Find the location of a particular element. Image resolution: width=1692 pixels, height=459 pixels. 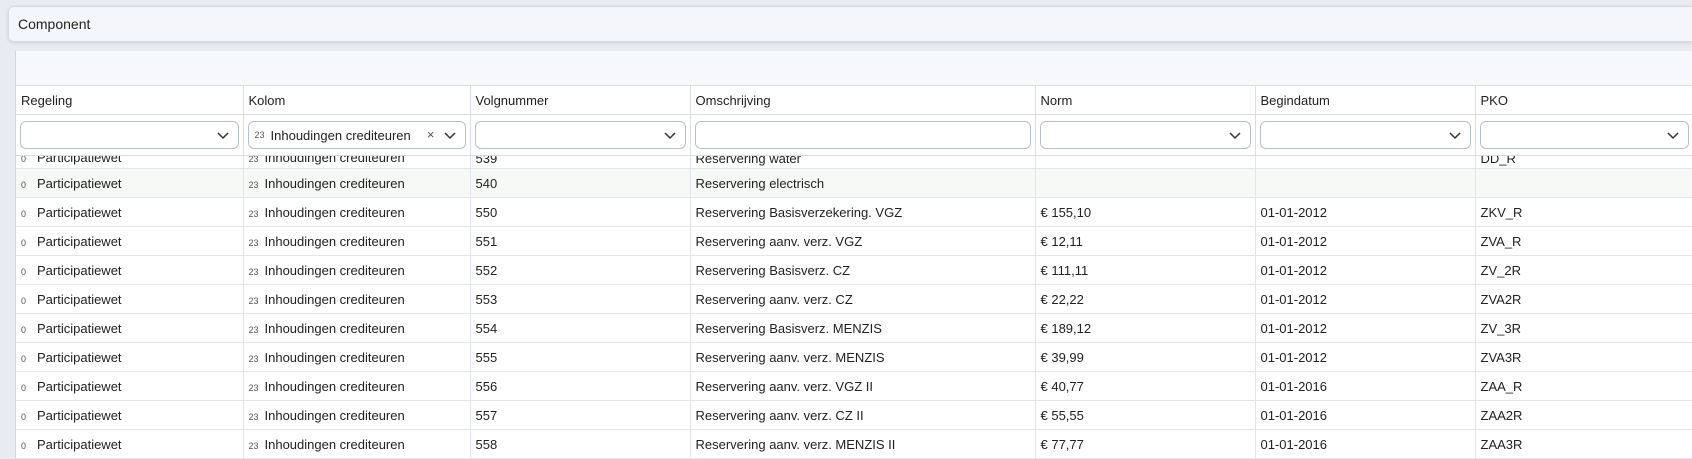

cell-volgnummer-text: 556 is located at coordinates (486, 386).